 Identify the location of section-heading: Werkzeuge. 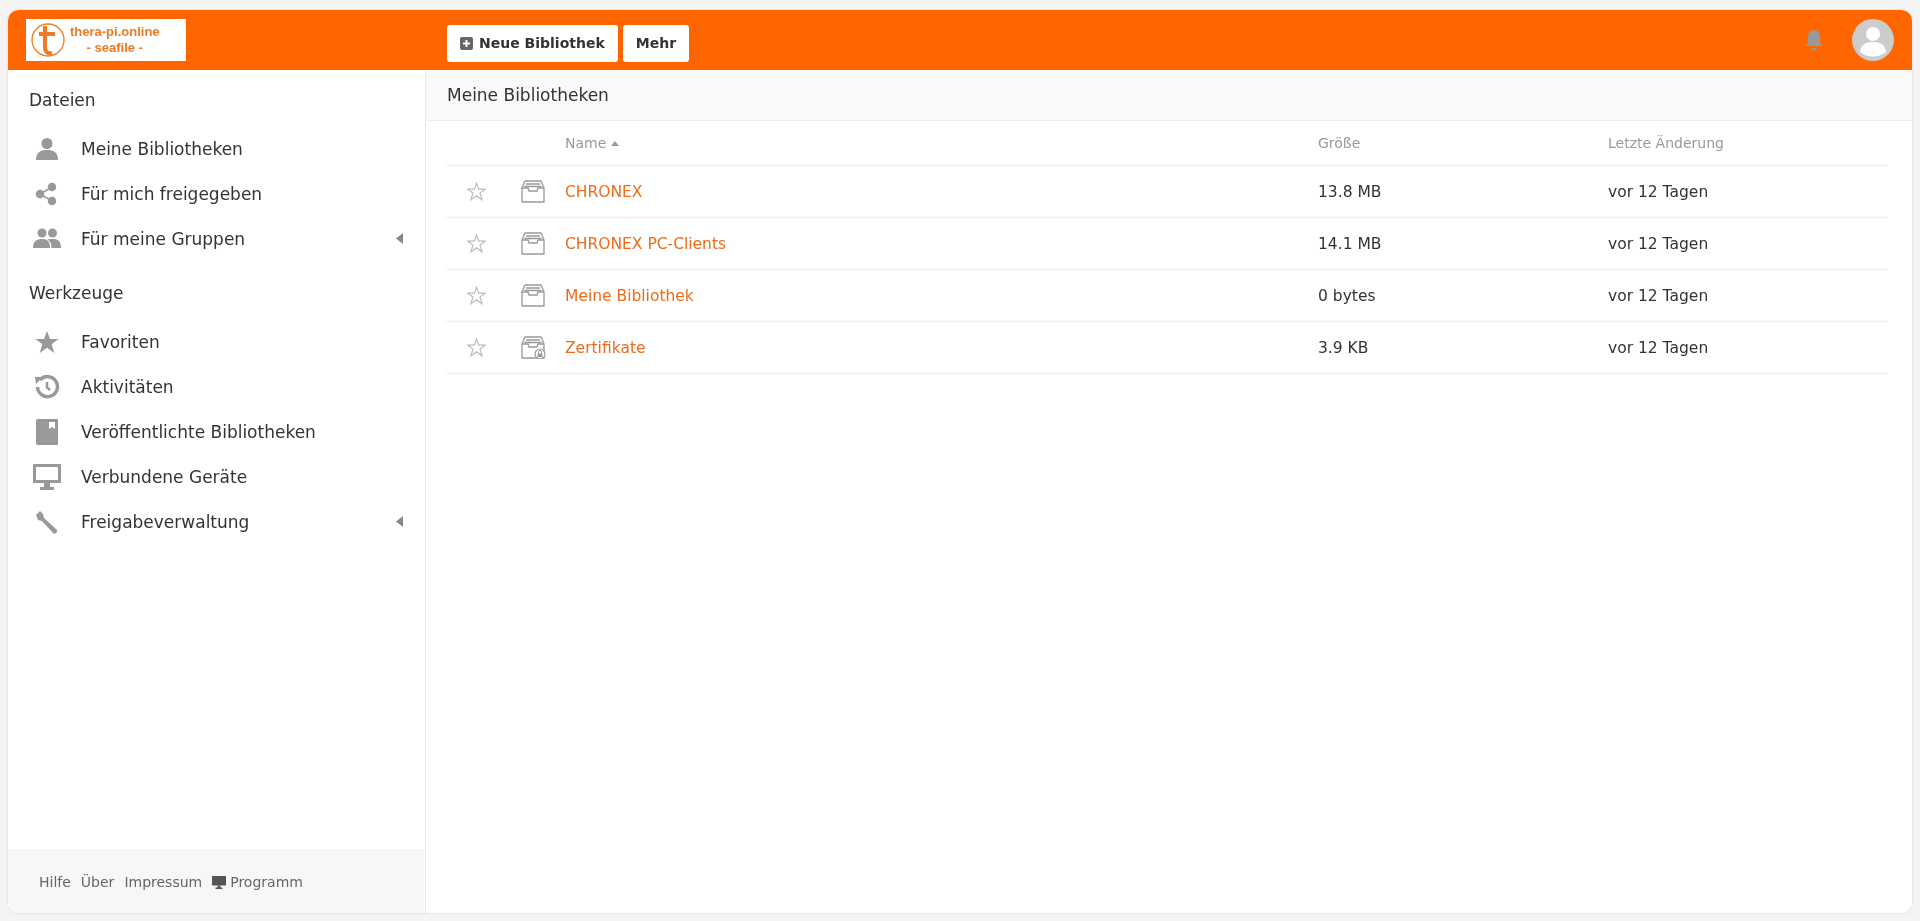
(76, 293).